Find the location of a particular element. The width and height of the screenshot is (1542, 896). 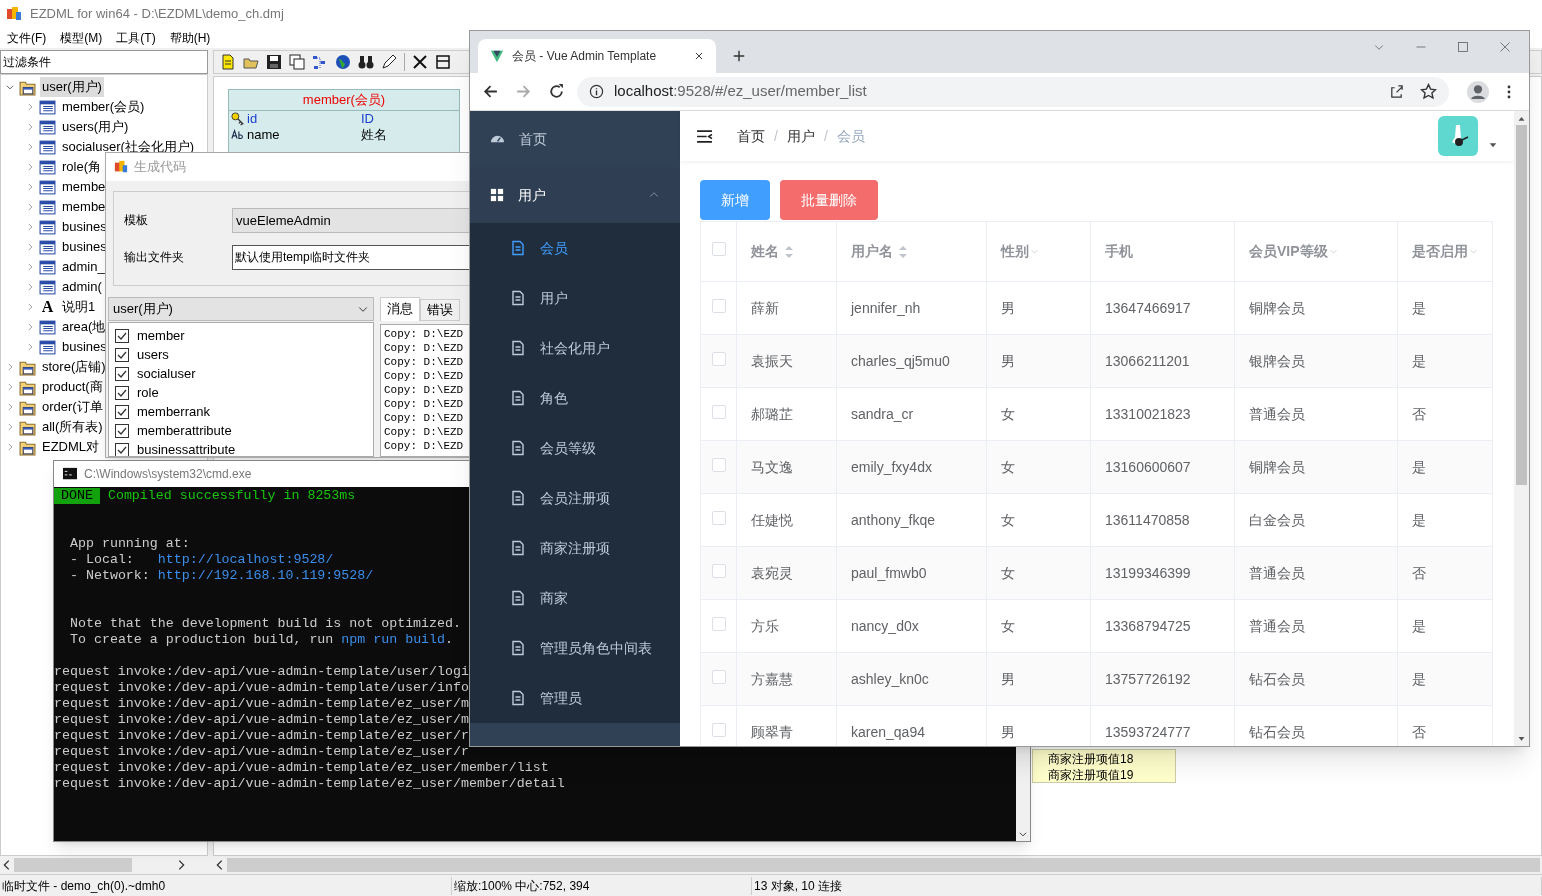

tree-item: user(用户) is located at coordinates (72, 87).